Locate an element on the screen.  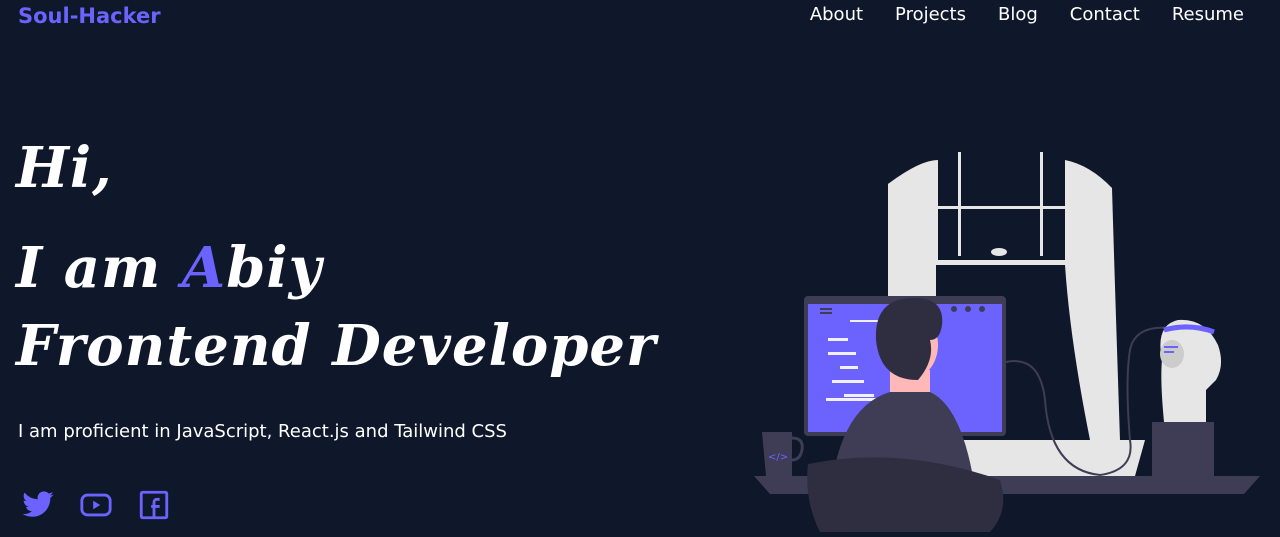
hero-intro: I am Abiy is located at coordinates (169, 268).